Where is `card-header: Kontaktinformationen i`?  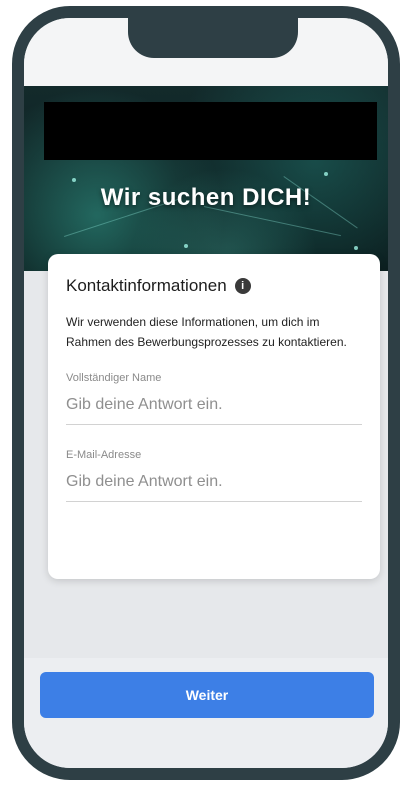
card-header: Kontaktinformationen i is located at coordinates (214, 286).